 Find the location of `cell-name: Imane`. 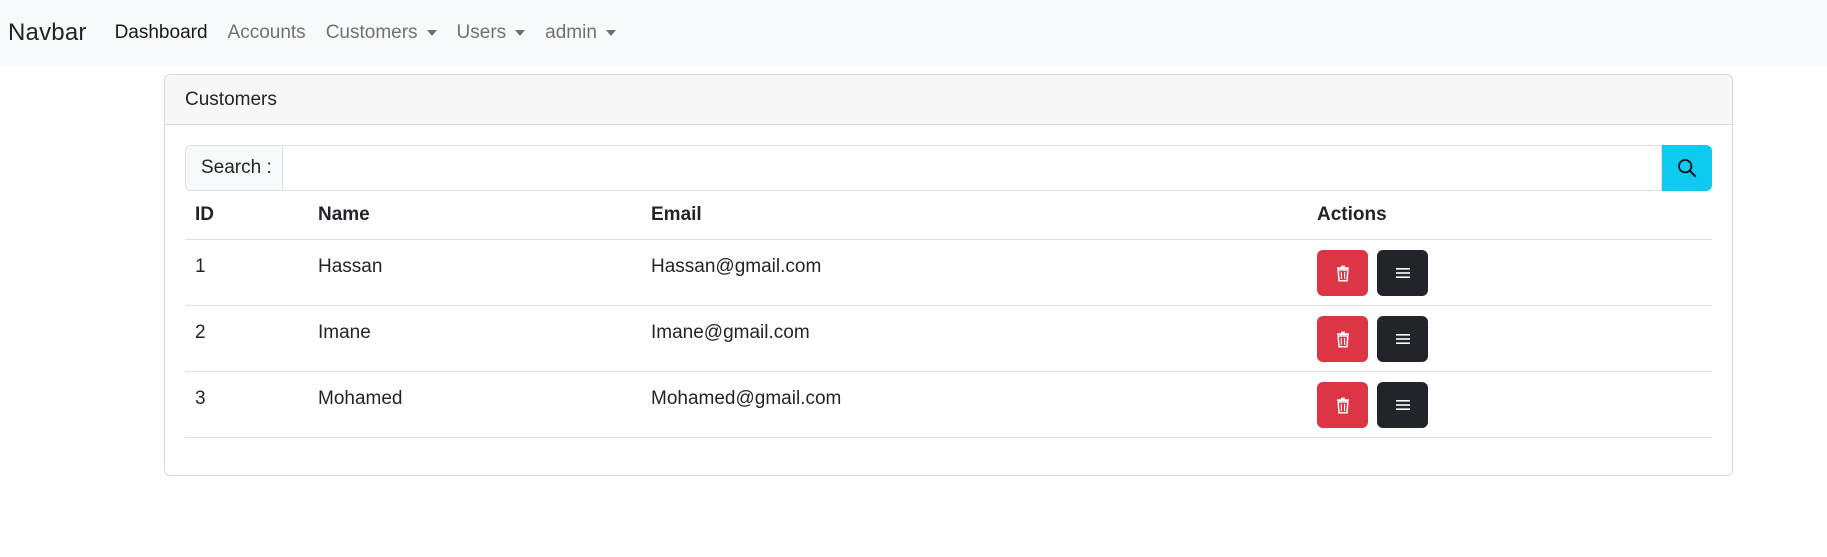

cell-name: Imane is located at coordinates (344, 332).